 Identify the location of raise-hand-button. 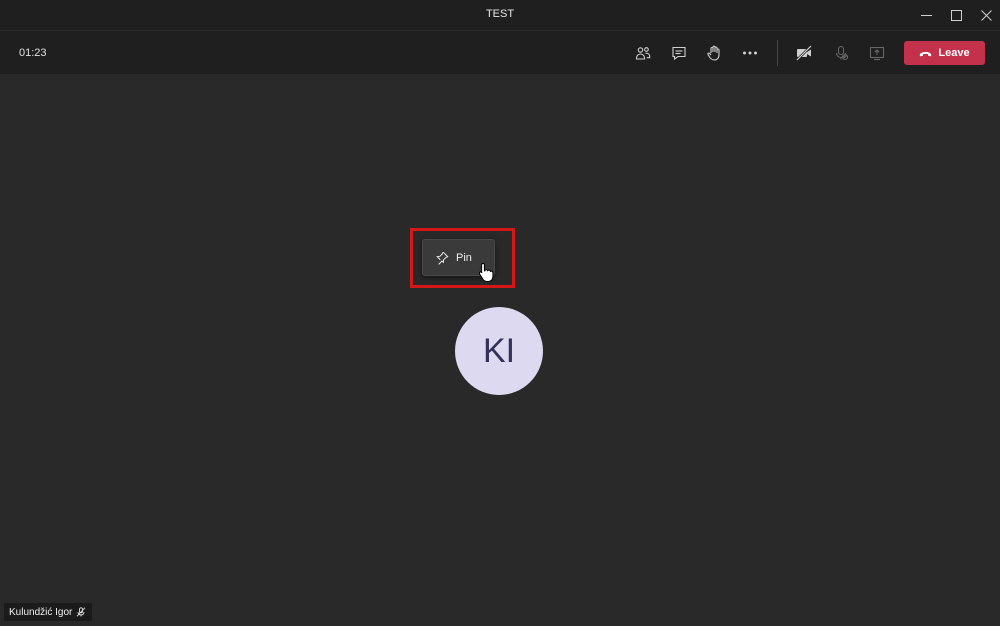
(714, 53).